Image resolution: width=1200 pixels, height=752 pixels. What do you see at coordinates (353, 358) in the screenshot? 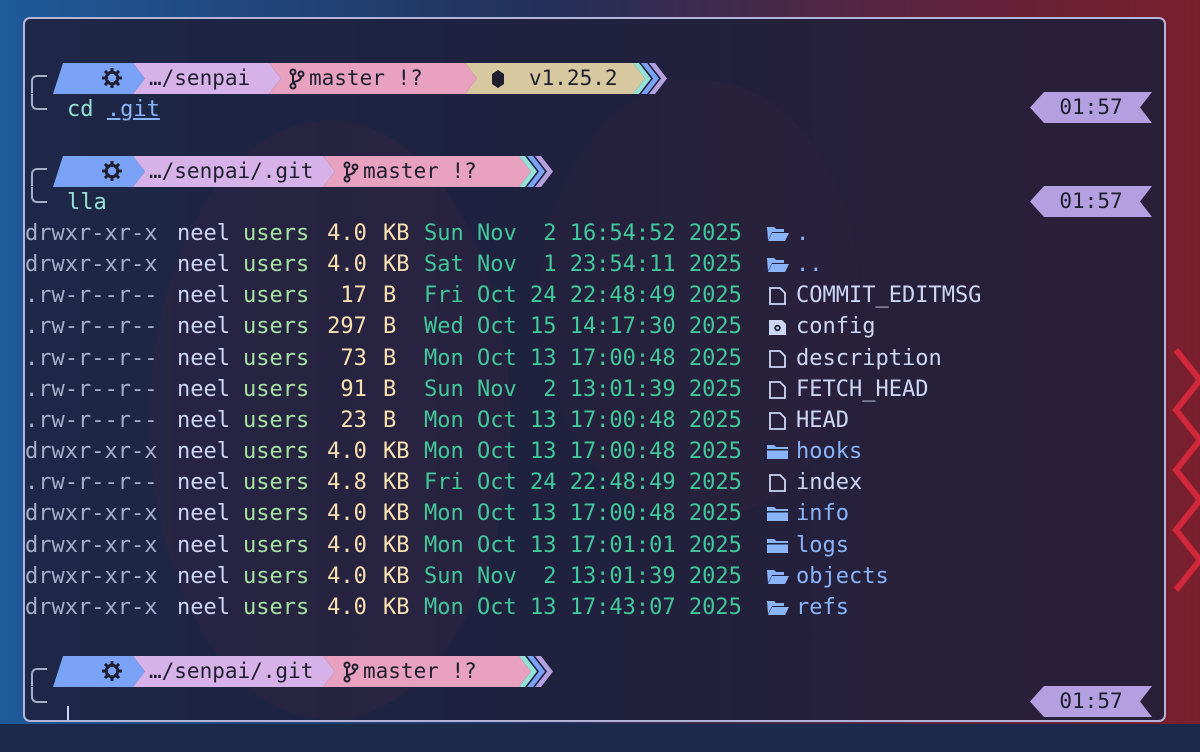
I see `file-size: 73` at bounding box center [353, 358].